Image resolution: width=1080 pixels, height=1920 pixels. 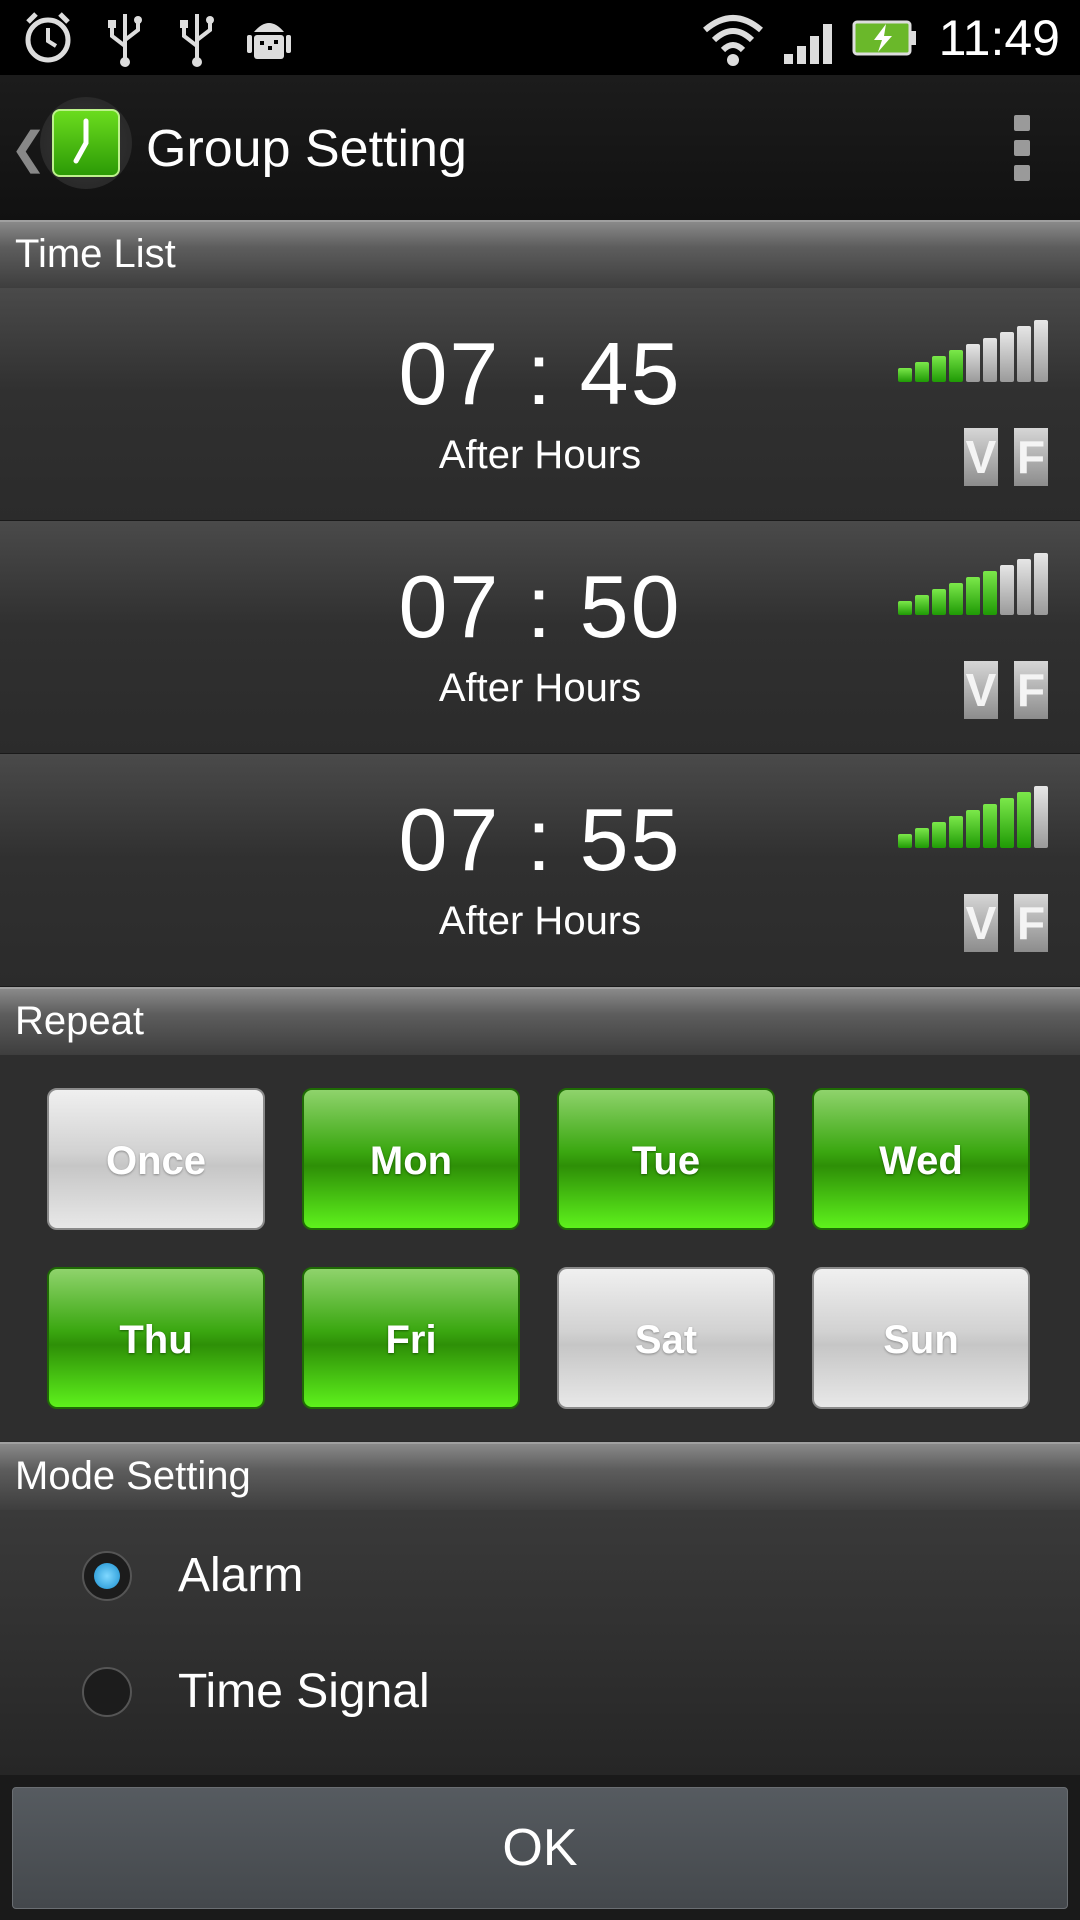 I want to click on day-toggle-once: Once, so click(x=156, y=1159).